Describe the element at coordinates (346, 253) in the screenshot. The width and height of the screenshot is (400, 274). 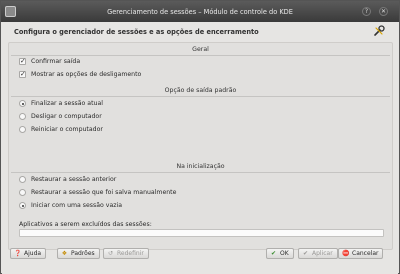
I see `cancel-icon: ⛔` at that location.